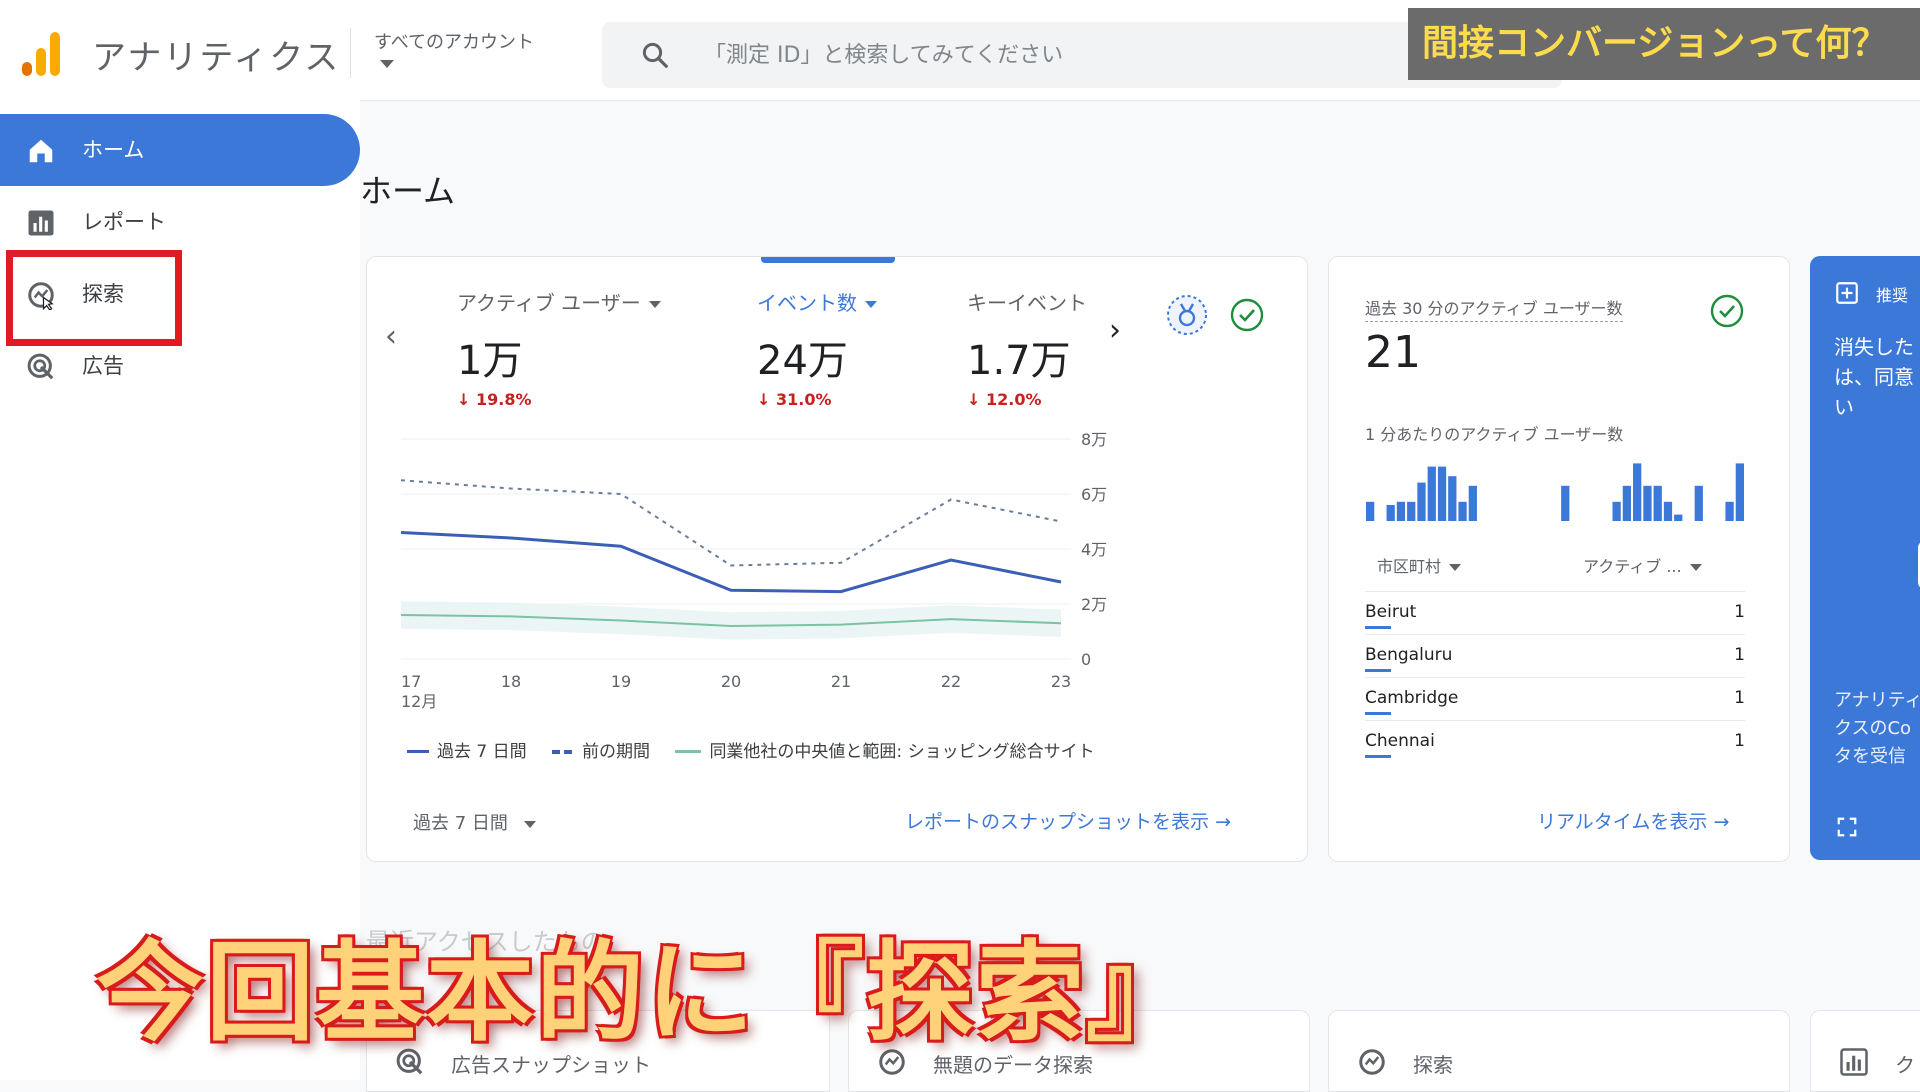  Describe the element at coordinates (646, 993) in the screenshot. I see `video-caption: 今回基本的に『探索』` at that location.